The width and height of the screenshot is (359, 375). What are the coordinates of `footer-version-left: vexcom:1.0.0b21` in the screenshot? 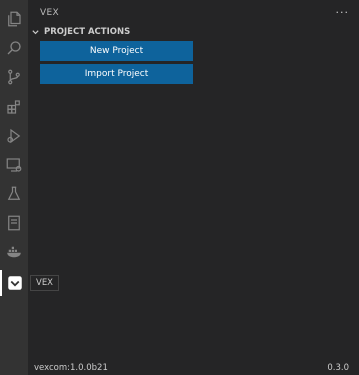 It's located at (71, 368).